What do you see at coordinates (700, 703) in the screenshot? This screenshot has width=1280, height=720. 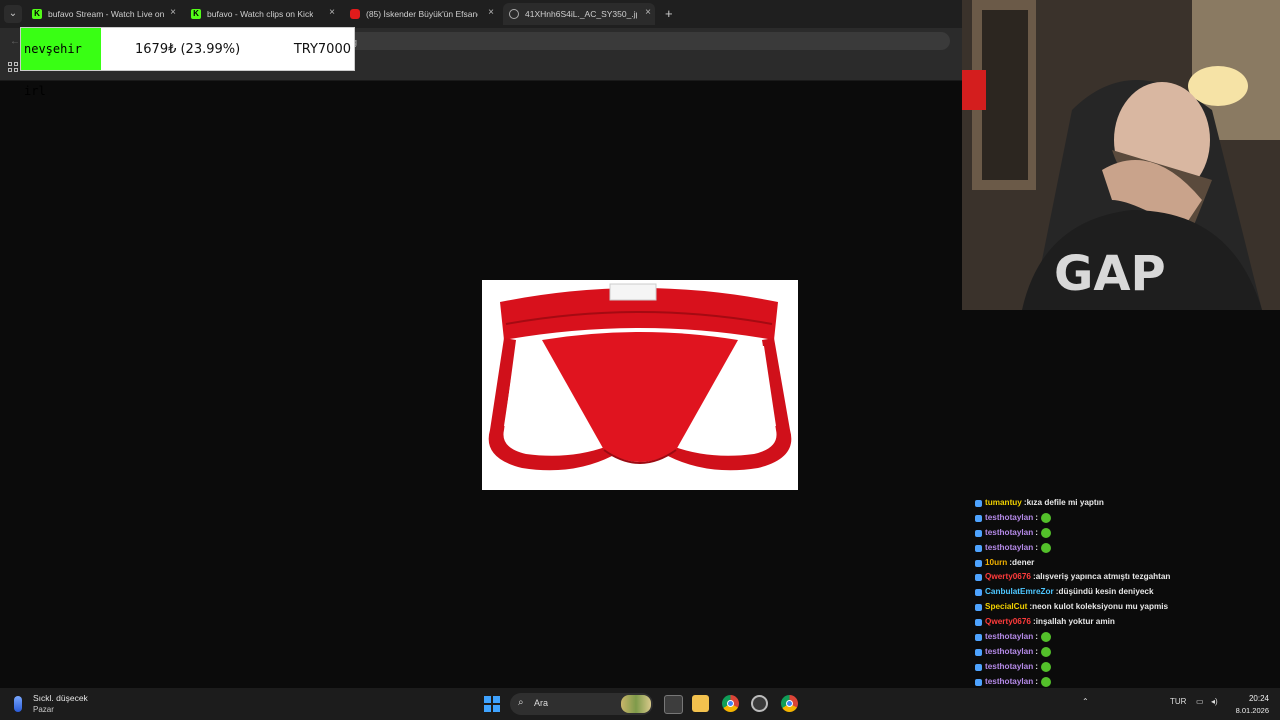 I see `file-explorer-icon` at bounding box center [700, 703].